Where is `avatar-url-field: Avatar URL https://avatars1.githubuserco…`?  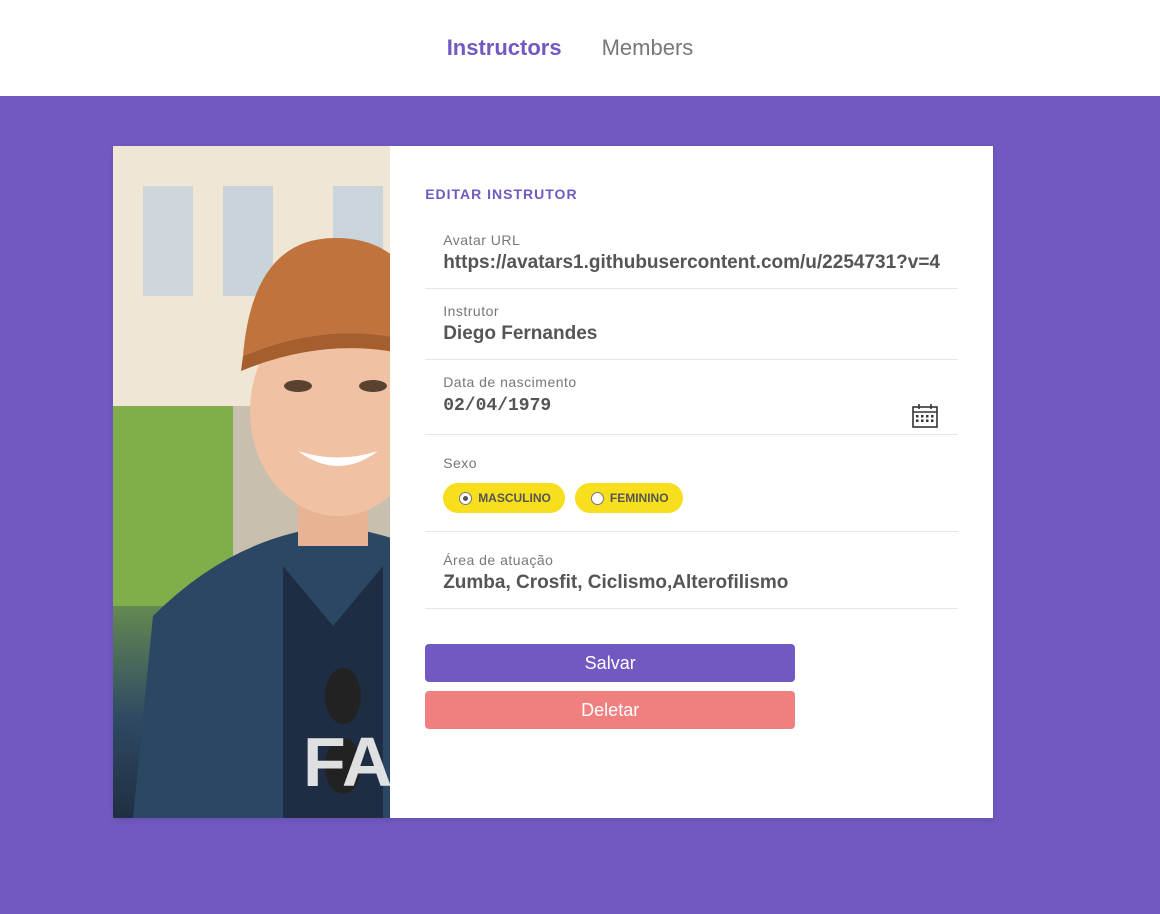
avatar-url-field: Avatar URL https://avatars1.githubuserco… is located at coordinates (691, 253).